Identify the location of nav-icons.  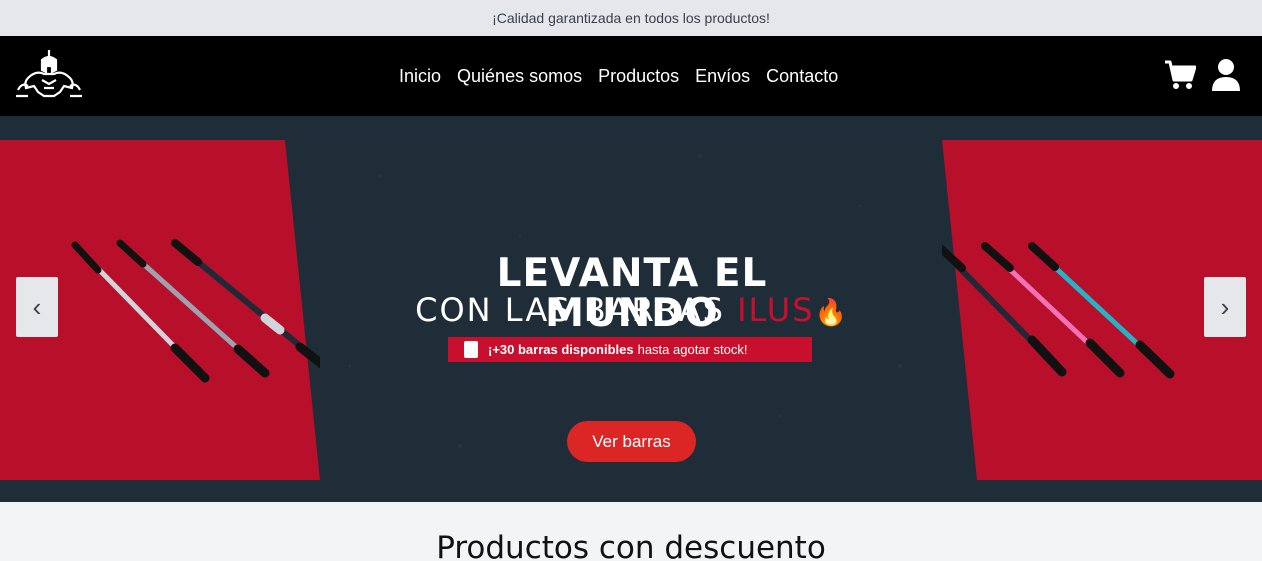
(1203, 75).